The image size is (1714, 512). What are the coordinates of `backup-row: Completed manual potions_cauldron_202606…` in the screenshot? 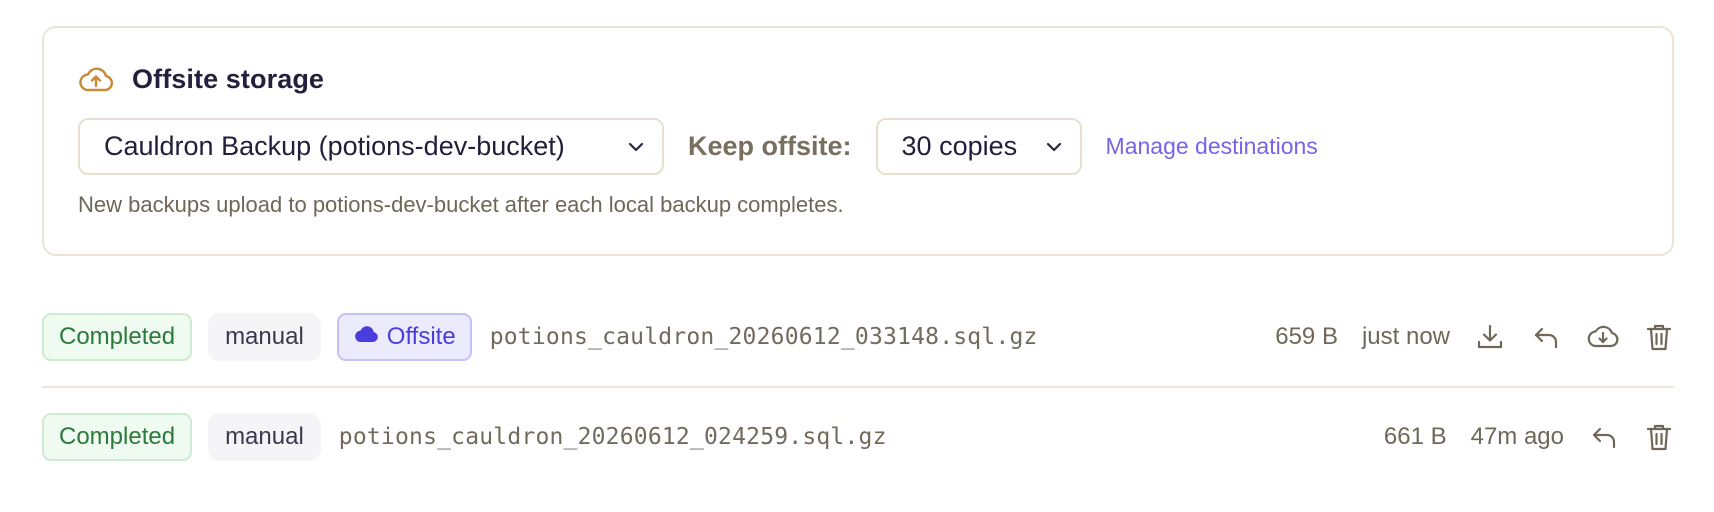 It's located at (858, 437).